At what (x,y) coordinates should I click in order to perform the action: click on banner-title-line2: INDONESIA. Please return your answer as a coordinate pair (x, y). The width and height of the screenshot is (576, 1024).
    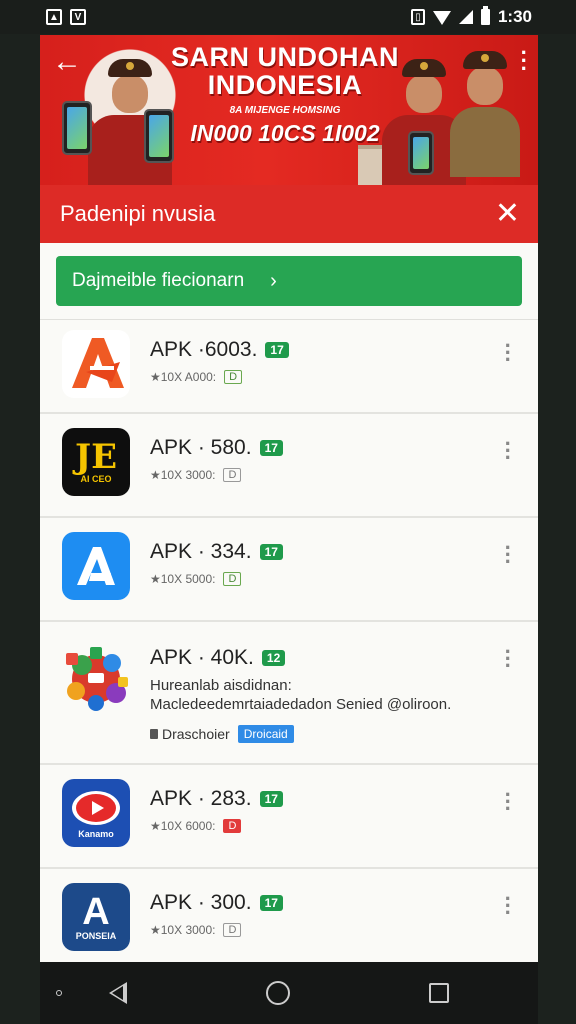
    Looking at the image, I should click on (285, 85).